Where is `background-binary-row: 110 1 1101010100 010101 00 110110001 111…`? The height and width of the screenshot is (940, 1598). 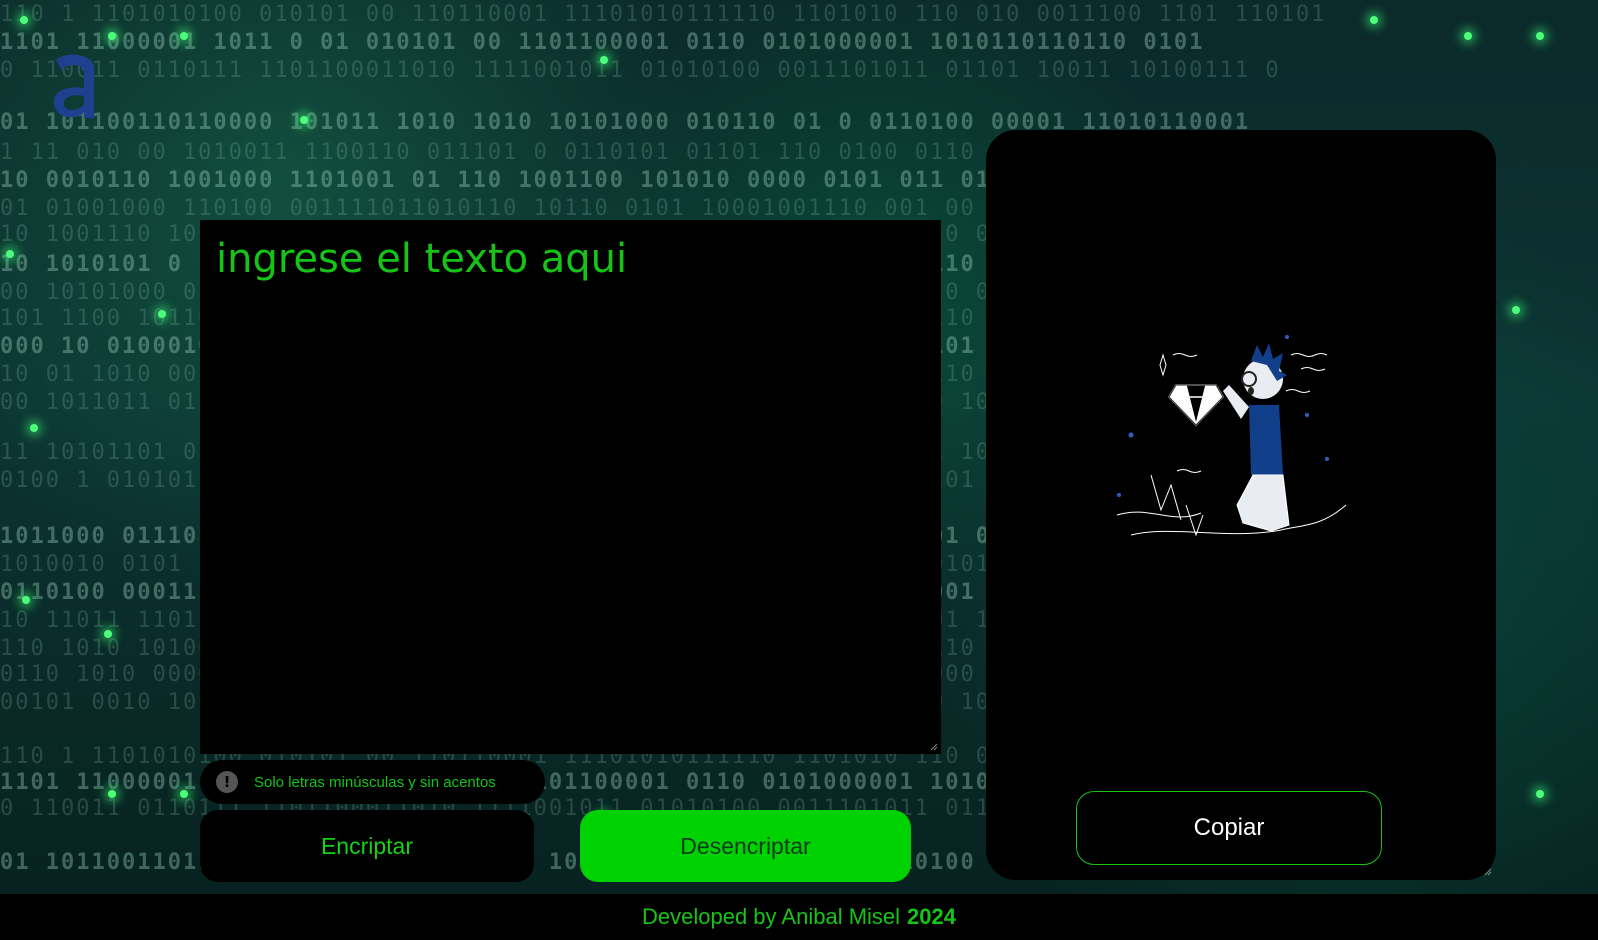
background-binary-row: 110 1 1101010100 010101 00 110110001 111… is located at coordinates (663, 14).